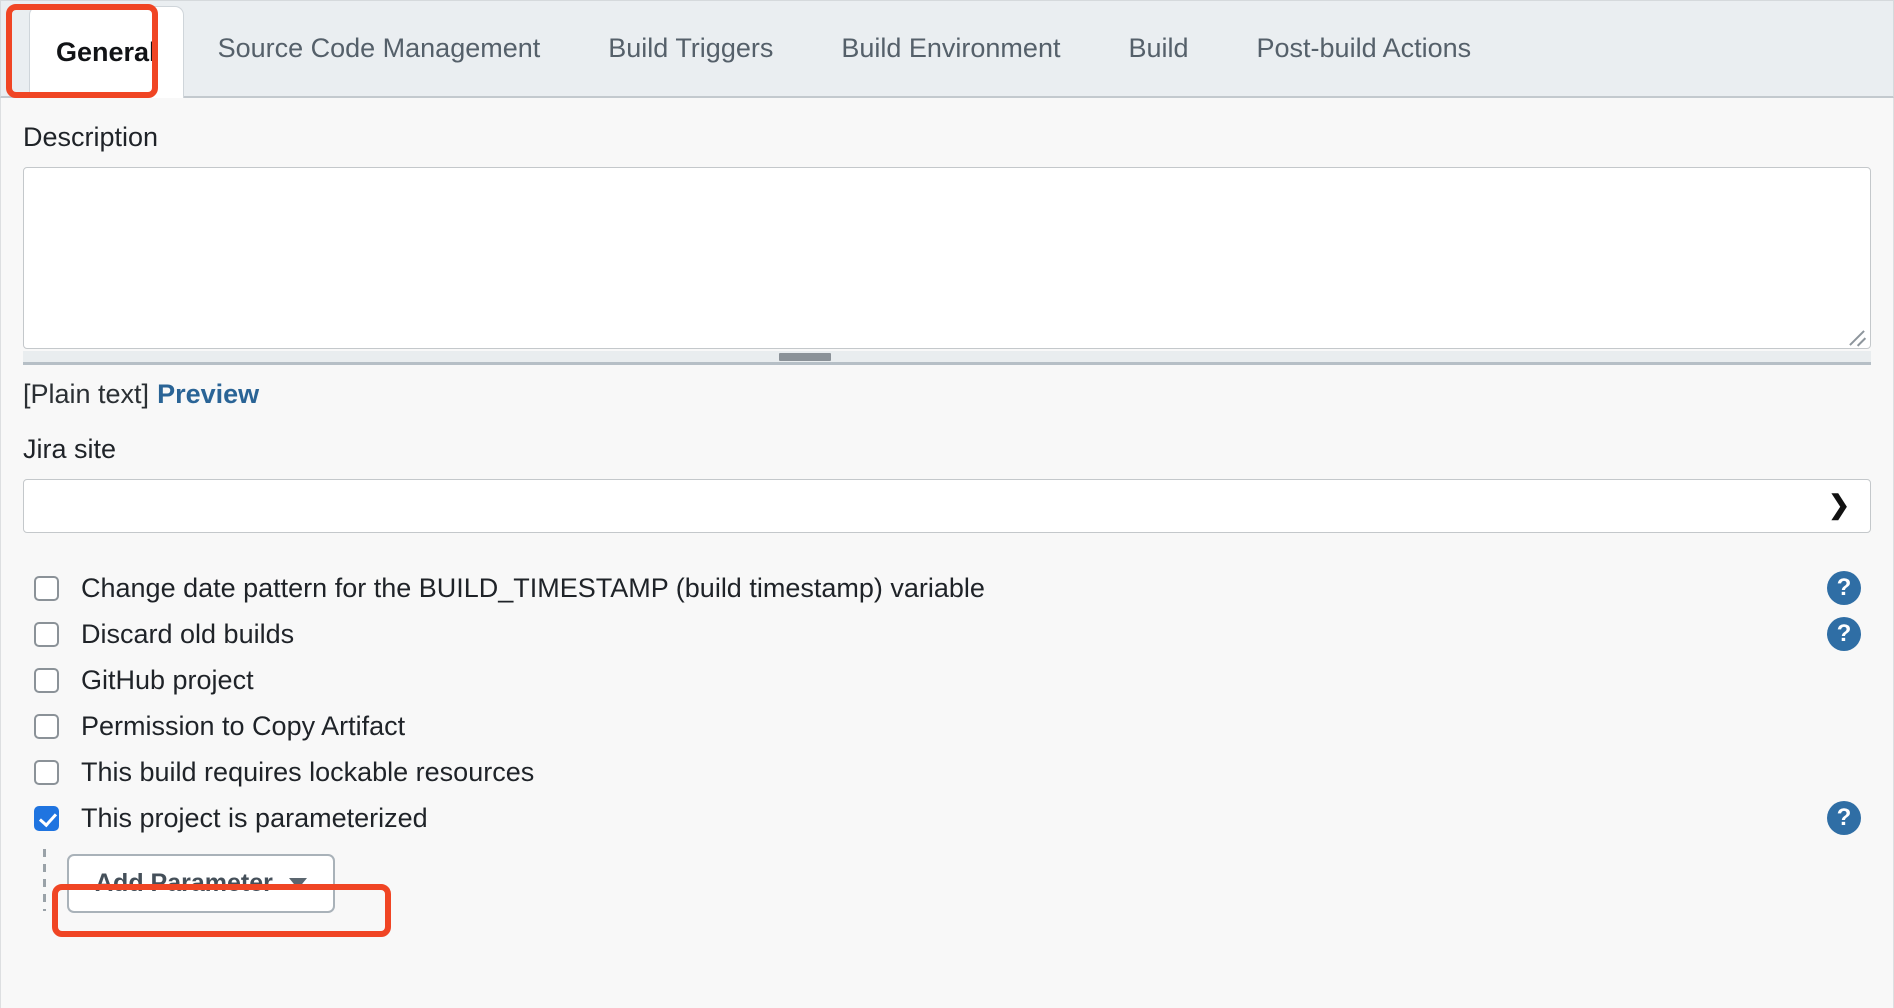 The width and height of the screenshot is (1894, 1008). What do you see at coordinates (297, 883) in the screenshot?
I see `caret-down-icon` at bounding box center [297, 883].